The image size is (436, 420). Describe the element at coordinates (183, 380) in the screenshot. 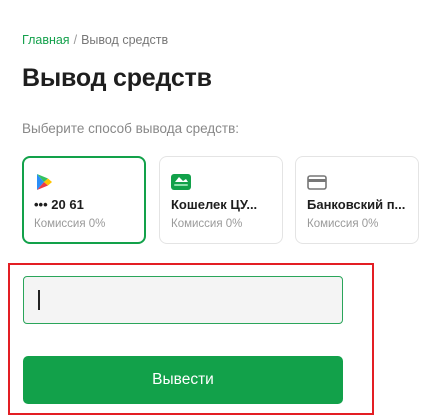

I see `withdraw-button: Вывести` at that location.